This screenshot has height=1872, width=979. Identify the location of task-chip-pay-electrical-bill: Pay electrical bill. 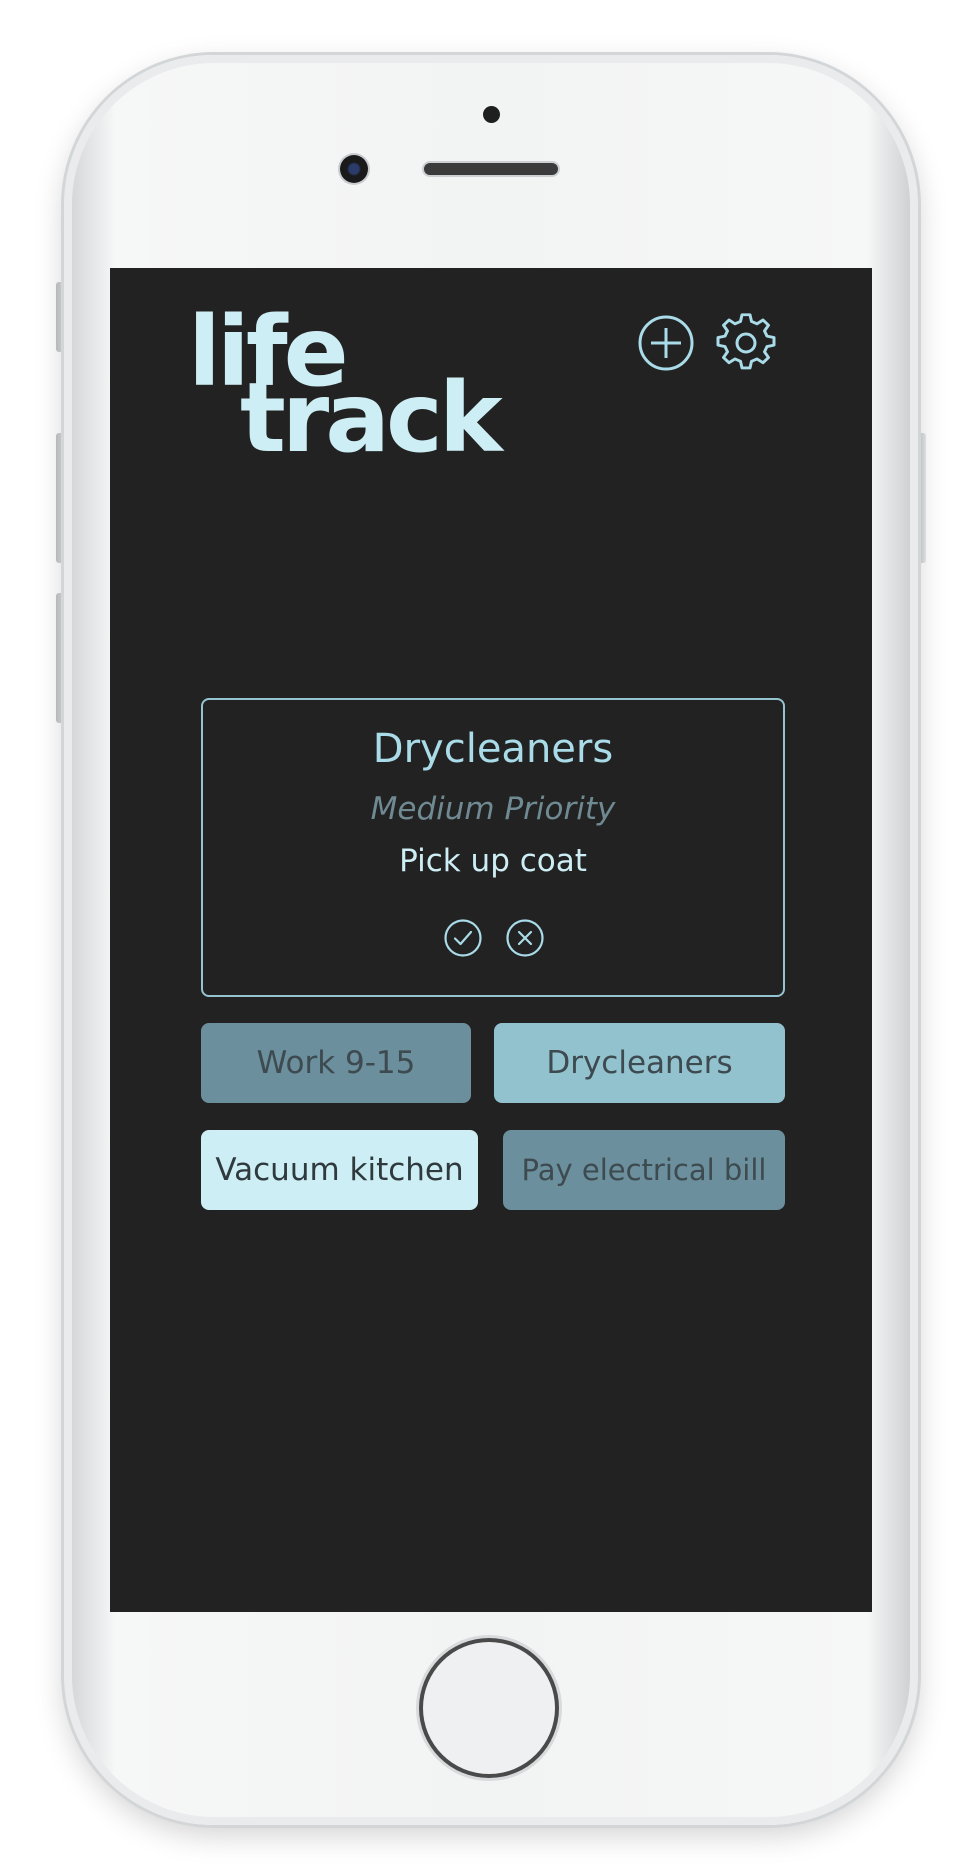
(644, 1170).